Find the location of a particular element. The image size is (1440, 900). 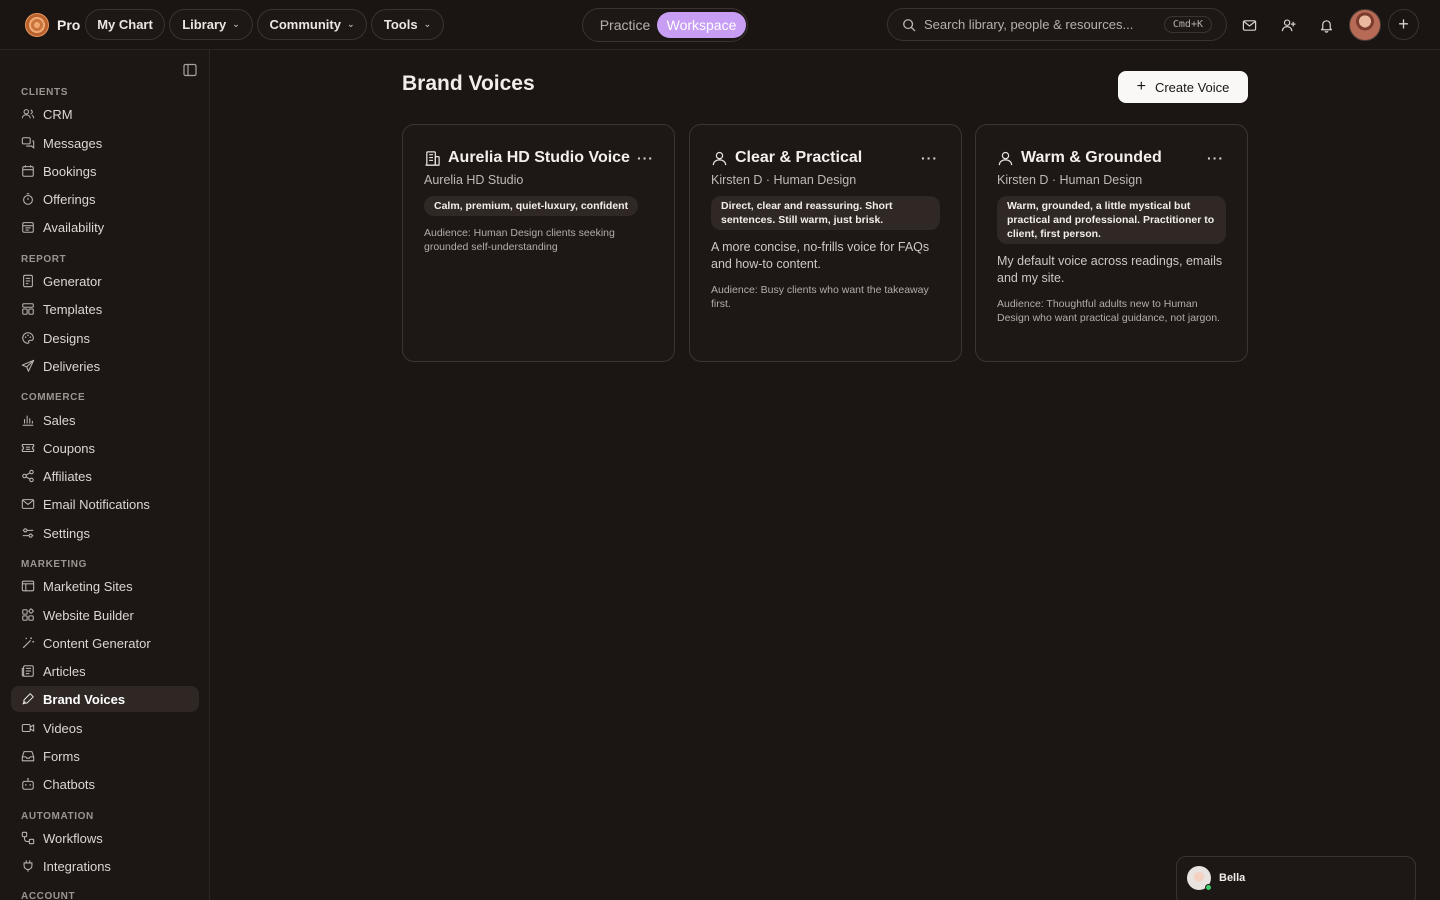

sidebar-item-label: Settings is located at coordinates (66, 533).